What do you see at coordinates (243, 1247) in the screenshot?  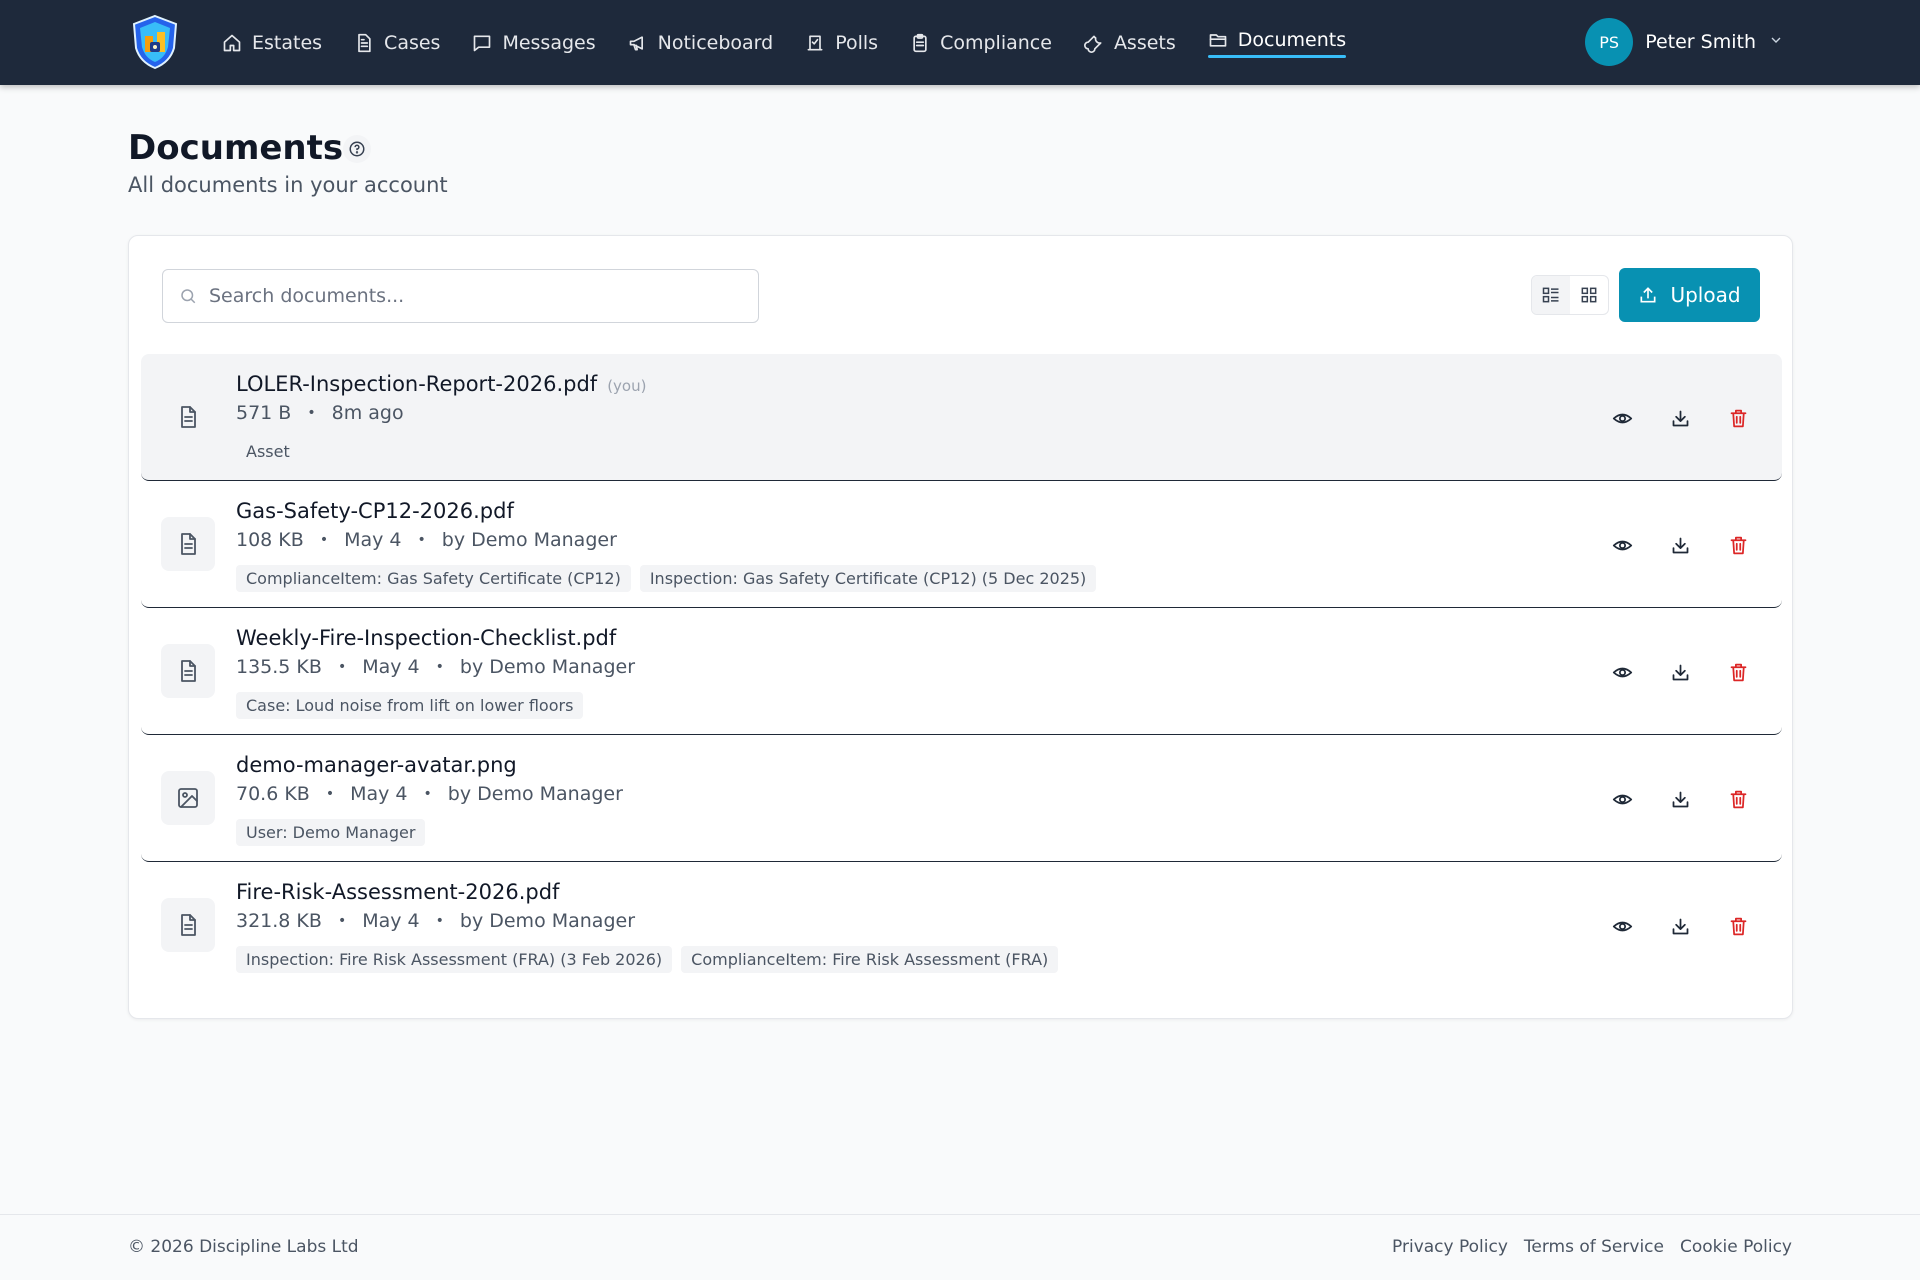 I see `copyright: © 2026 Discipline Labs Ltd` at bounding box center [243, 1247].